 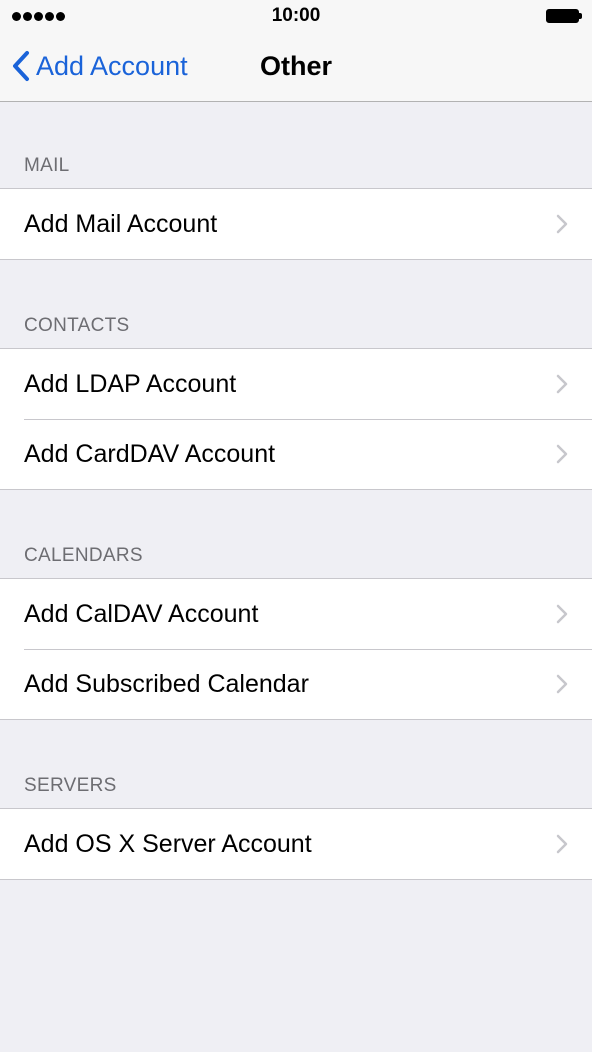 I want to click on section-group-mail: Add Mail Account, so click(x=296, y=224).